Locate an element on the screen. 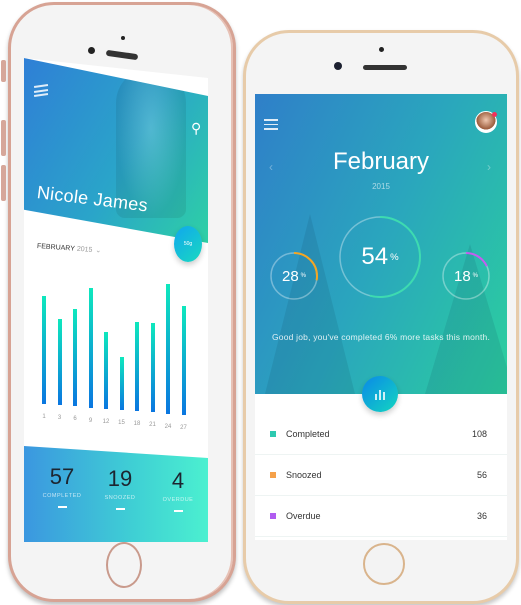  stats-panel: 57 COMPLETED 19 SNOOZED 4 OVERDUE is located at coordinates (116, 494).